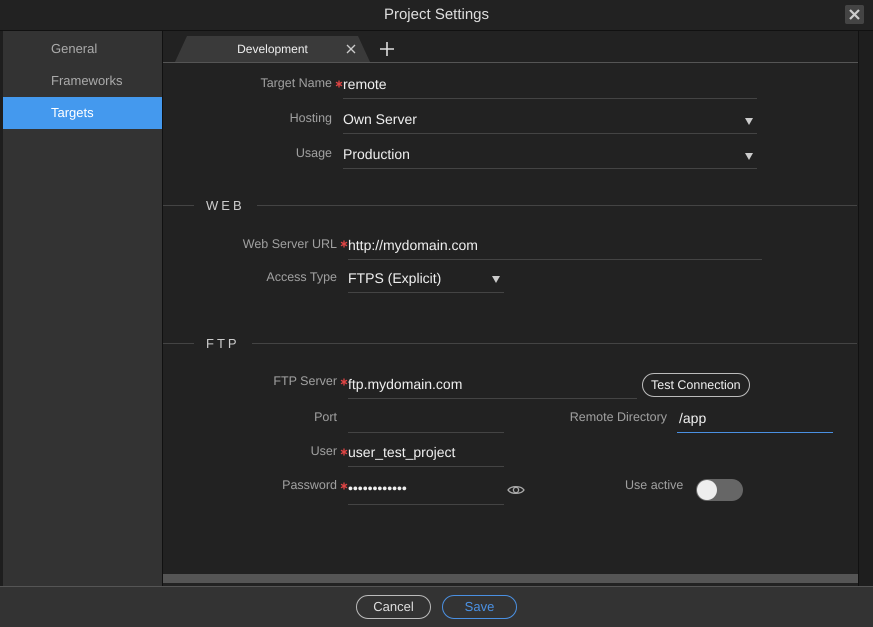  What do you see at coordinates (223, 343) in the screenshot?
I see `section-heading: FTP` at bounding box center [223, 343].